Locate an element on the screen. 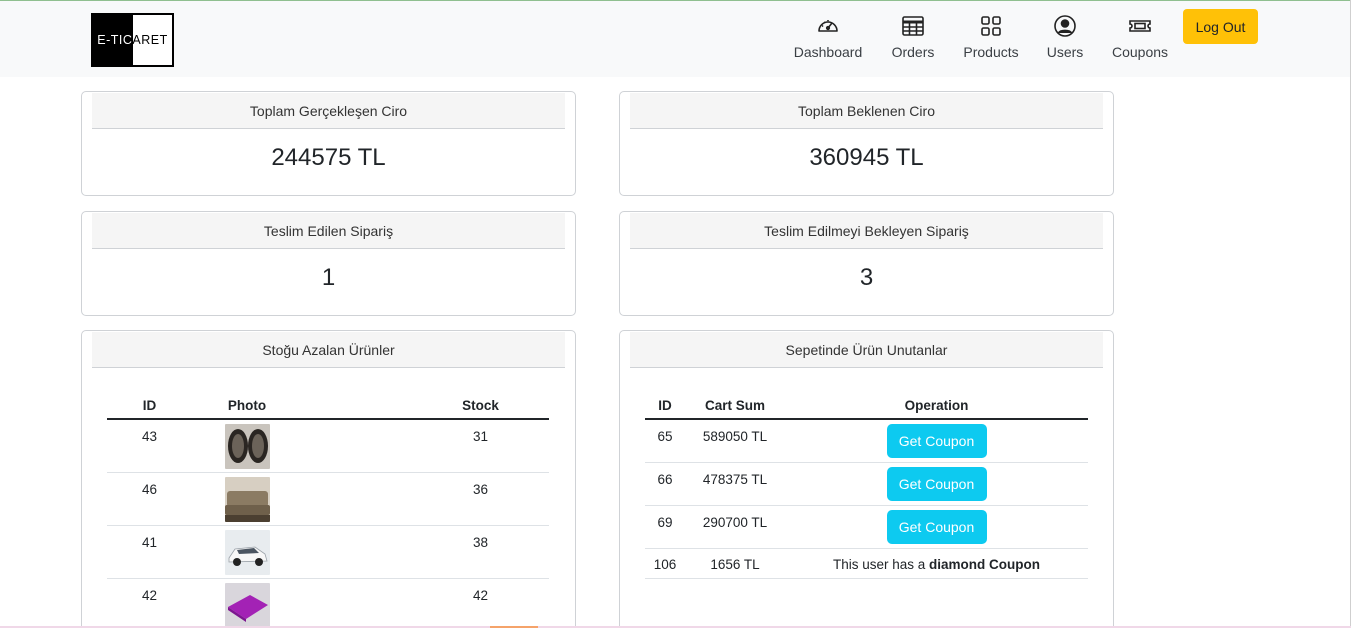  row-cart-sum: 478375 TL is located at coordinates (735, 484).